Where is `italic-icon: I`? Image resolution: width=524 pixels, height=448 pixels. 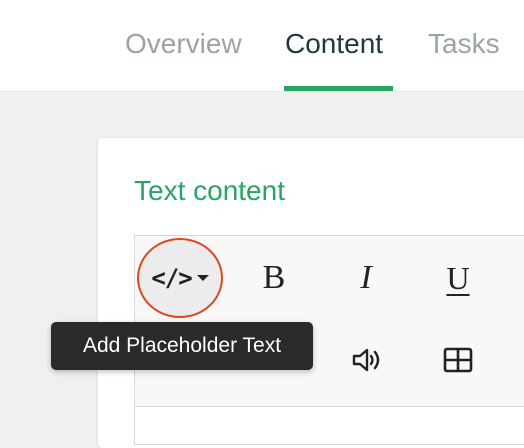
italic-icon: I is located at coordinates (366, 277).